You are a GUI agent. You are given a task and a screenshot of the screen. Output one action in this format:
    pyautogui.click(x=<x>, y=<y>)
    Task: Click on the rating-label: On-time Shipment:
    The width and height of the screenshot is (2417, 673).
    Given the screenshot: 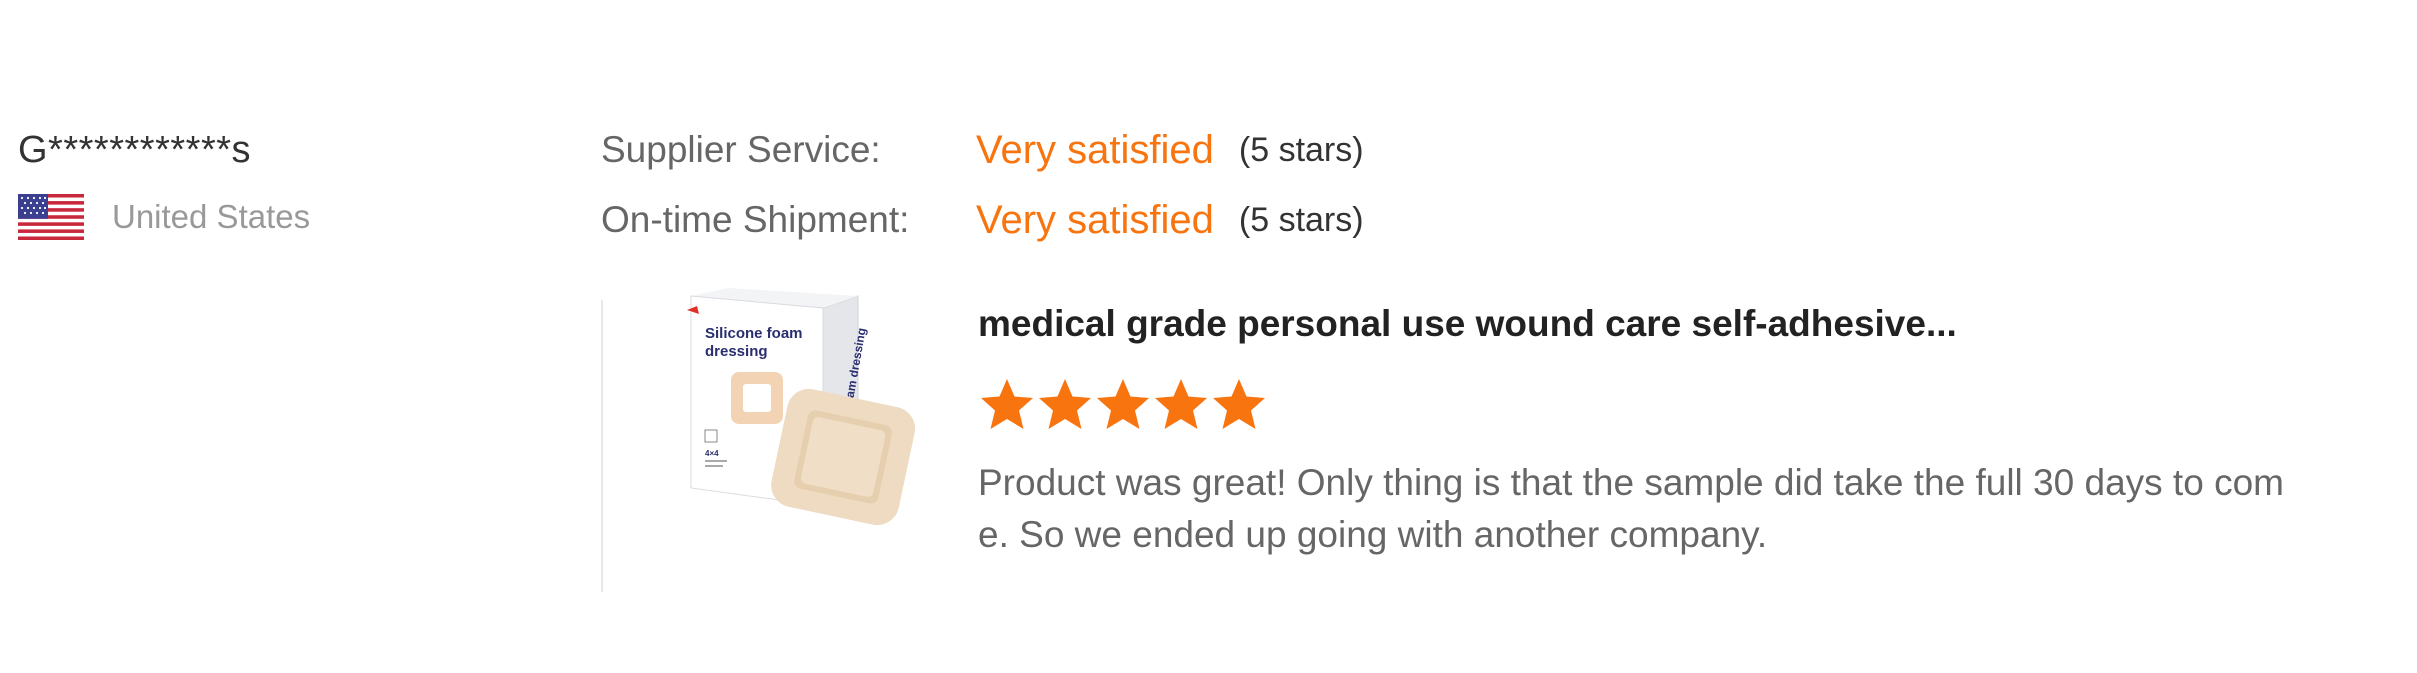 What is the action you would take?
    pyautogui.click(x=755, y=219)
    